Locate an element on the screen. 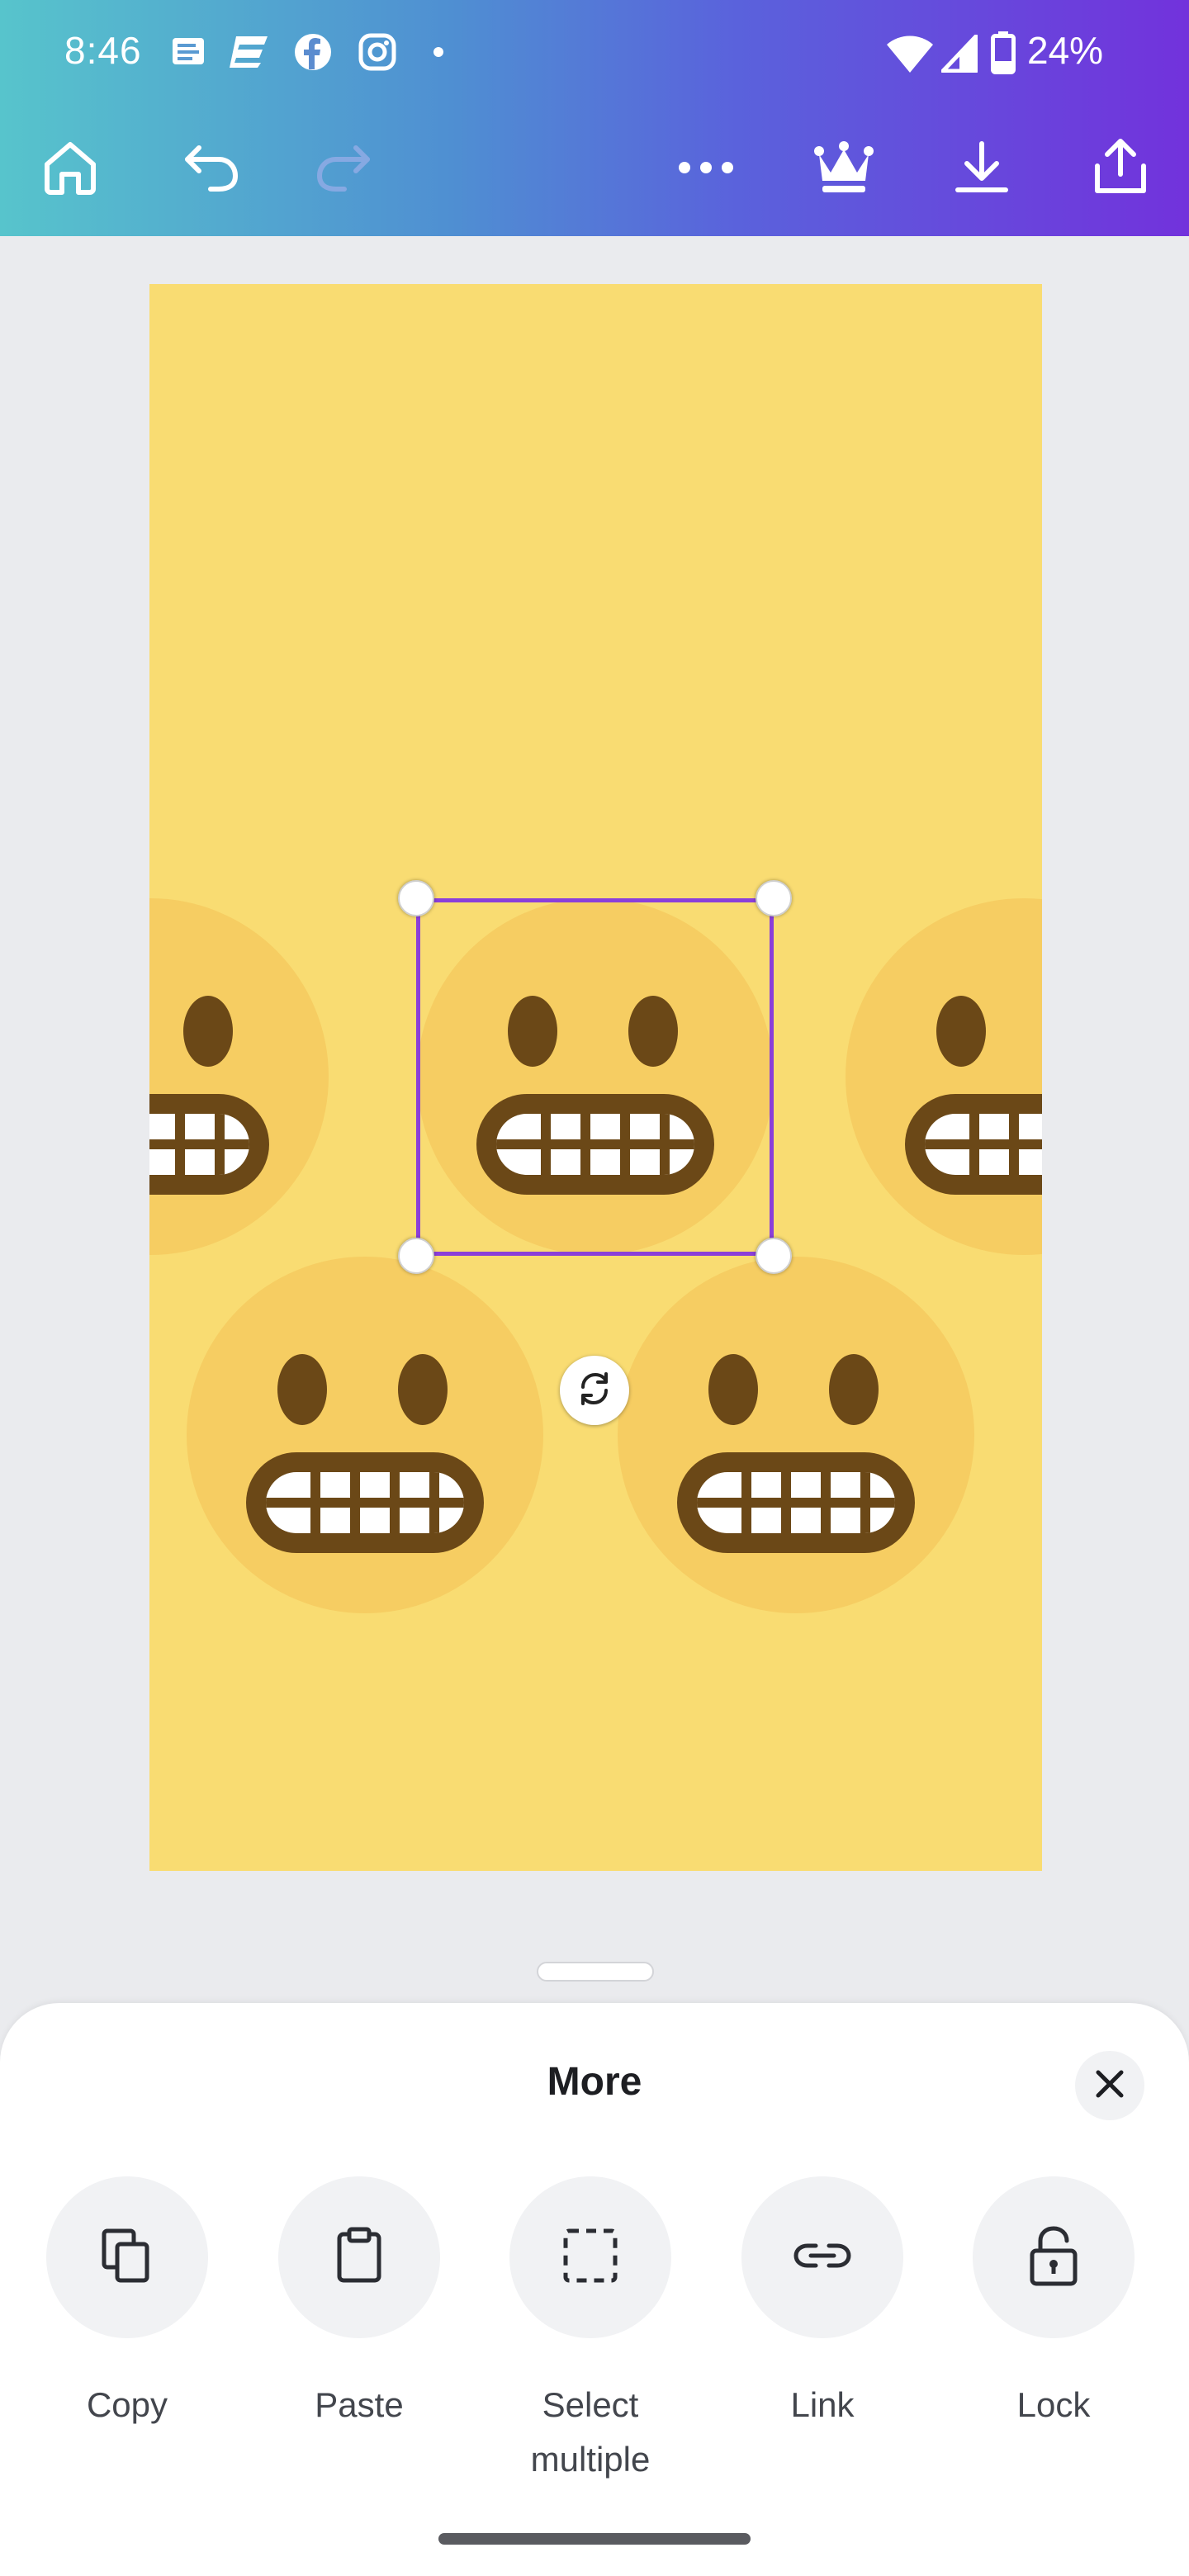  signal-icon is located at coordinates (959, 55).